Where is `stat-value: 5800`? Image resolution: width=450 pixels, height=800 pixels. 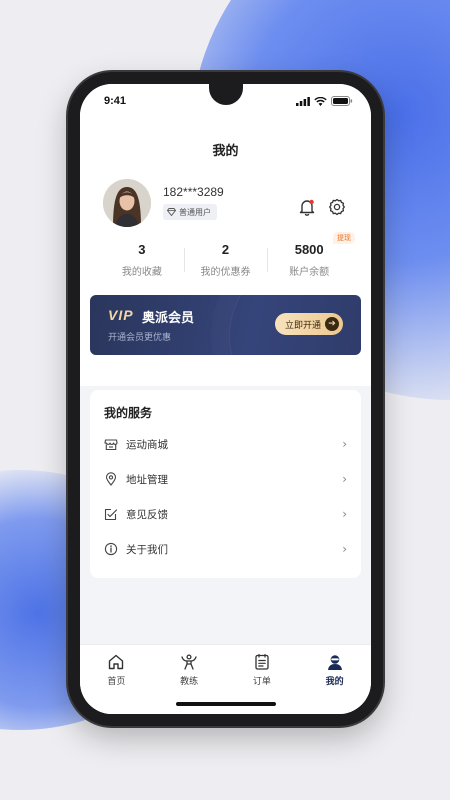
stat-value: 5800 is located at coordinates (309, 249).